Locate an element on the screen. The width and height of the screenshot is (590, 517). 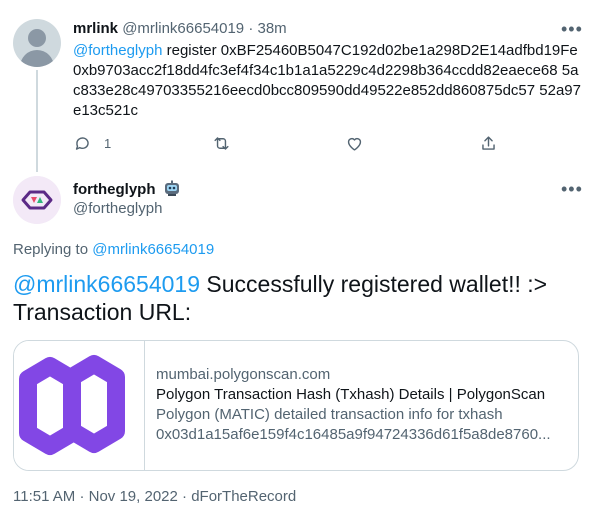
share-icon is located at coordinates (488, 143).